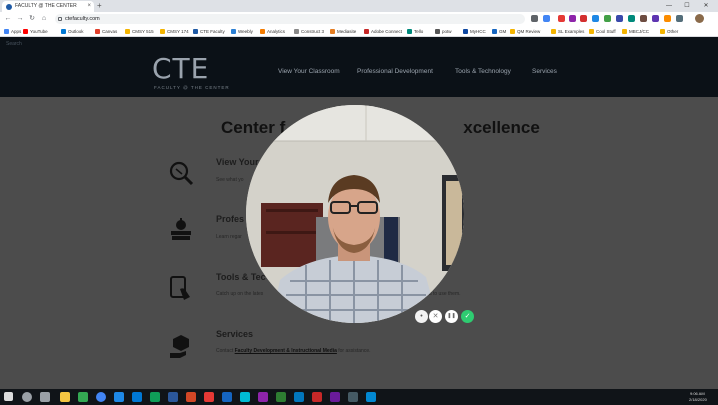 Image resolution: width=718 pixels, height=405 pixels. What do you see at coordinates (137, 397) in the screenshot?
I see `outlook-icon` at bounding box center [137, 397].